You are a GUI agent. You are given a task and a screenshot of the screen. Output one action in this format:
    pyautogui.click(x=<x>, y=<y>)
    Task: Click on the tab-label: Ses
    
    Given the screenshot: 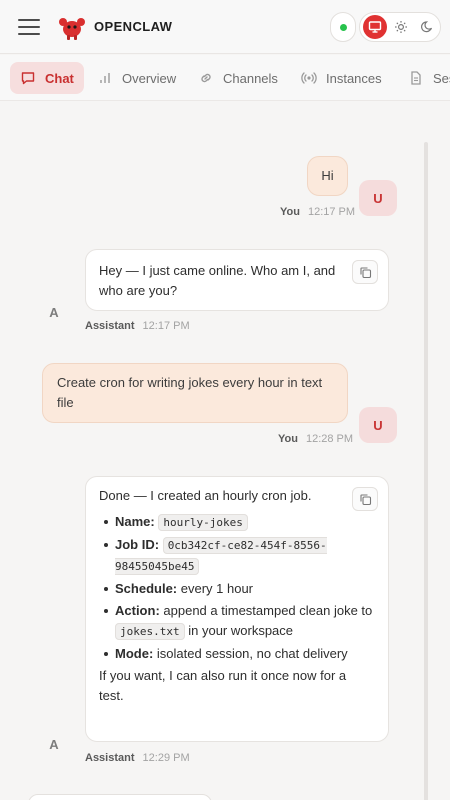 What is the action you would take?
    pyautogui.click(x=441, y=78)
    